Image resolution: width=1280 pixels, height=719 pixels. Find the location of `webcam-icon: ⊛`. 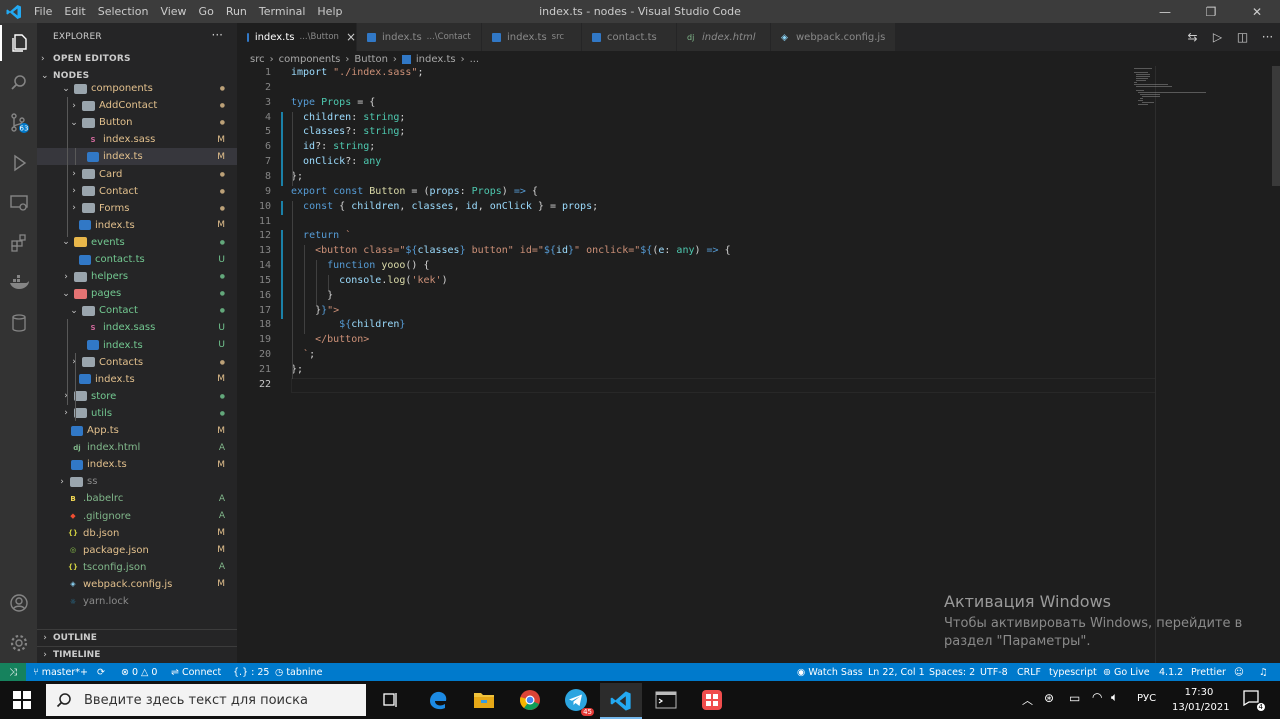

webcam-icon: ⊛ is located at coordinates (1049, 698).